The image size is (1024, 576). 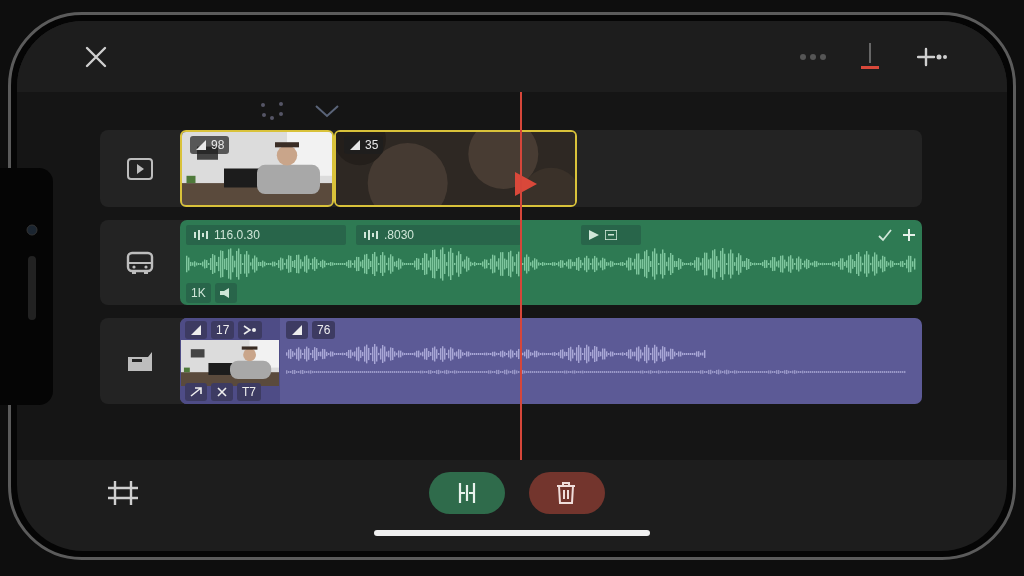 I want to click on clip-badge: 1K, so click(x=198, y=293).